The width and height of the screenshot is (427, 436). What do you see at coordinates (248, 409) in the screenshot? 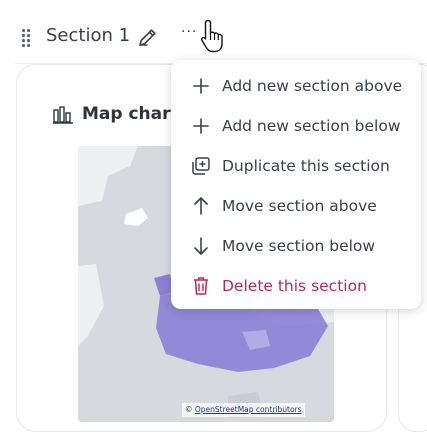
I see `osm-attribution-link: OpenStreetMap contributors` at bounding box center [248, 409].